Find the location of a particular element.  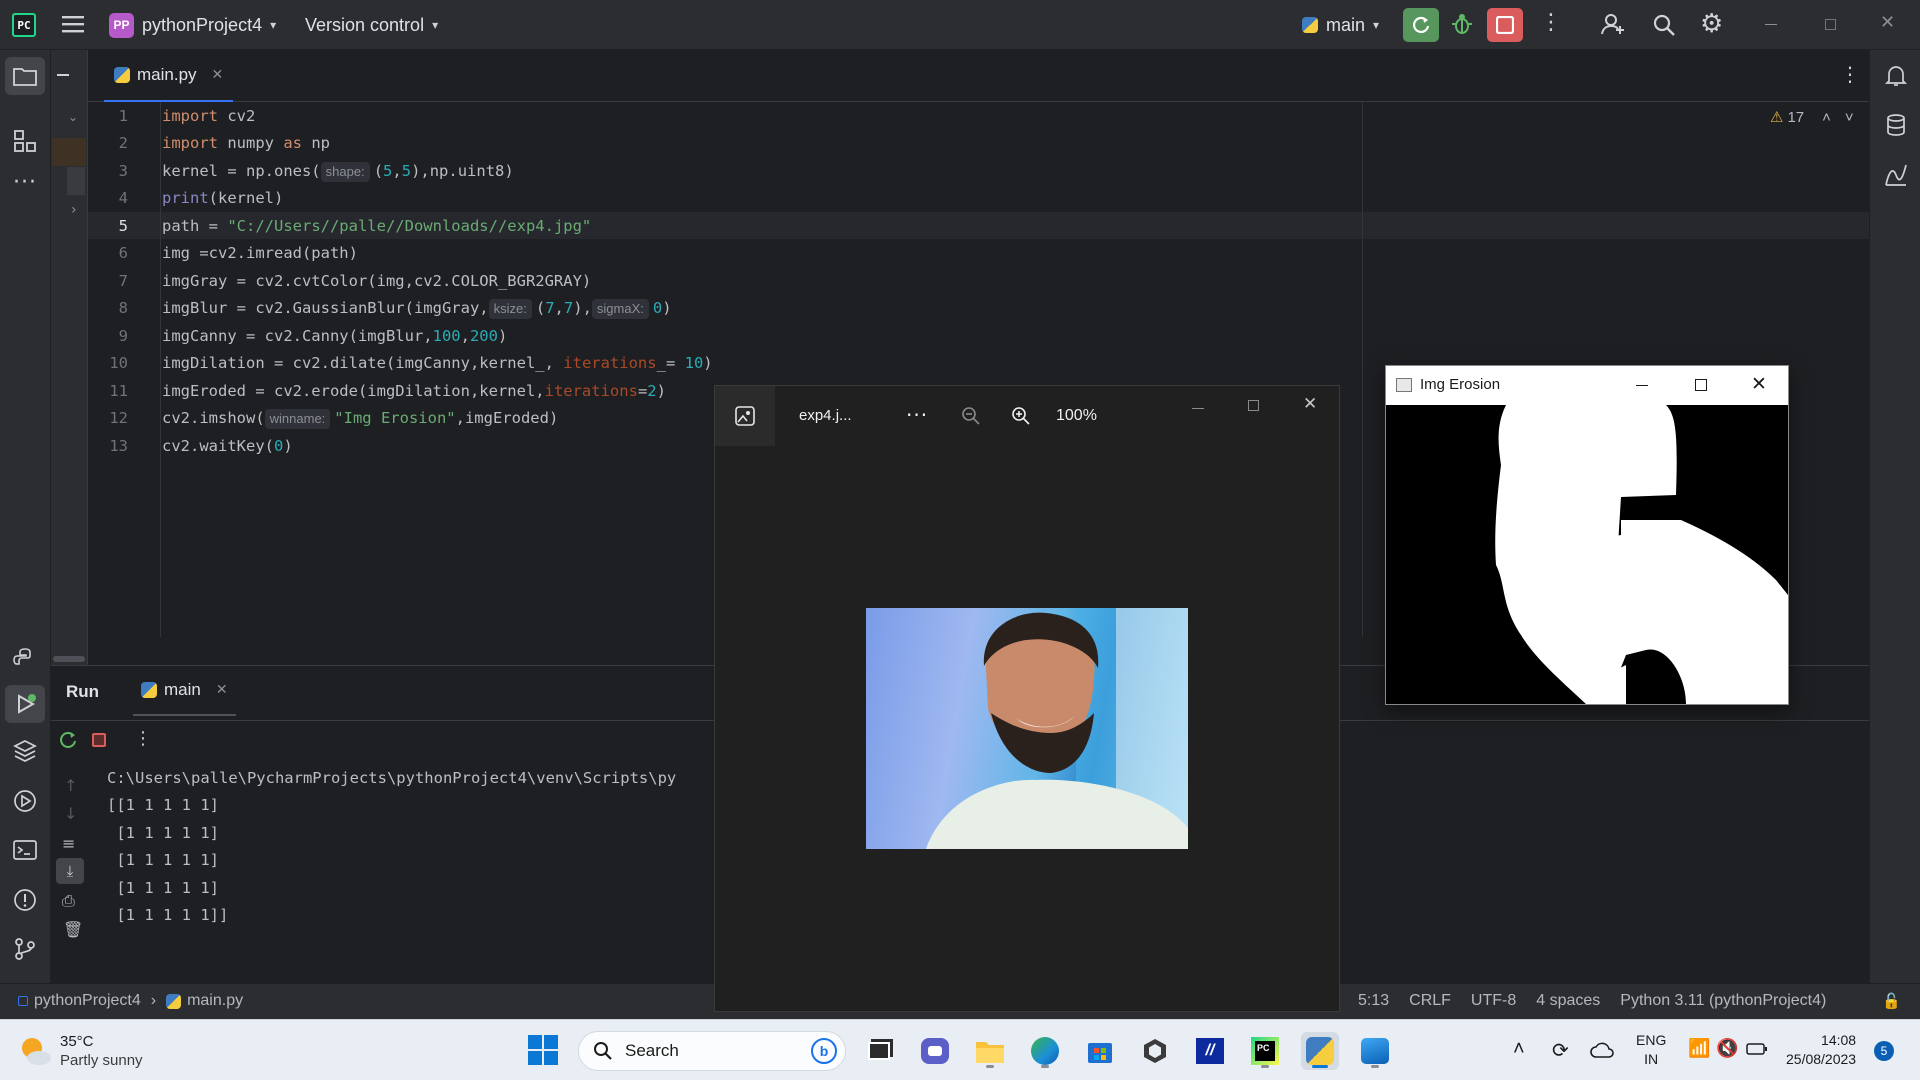

more-actions-icon: ⋮ is located at coordinates (1551, 23).